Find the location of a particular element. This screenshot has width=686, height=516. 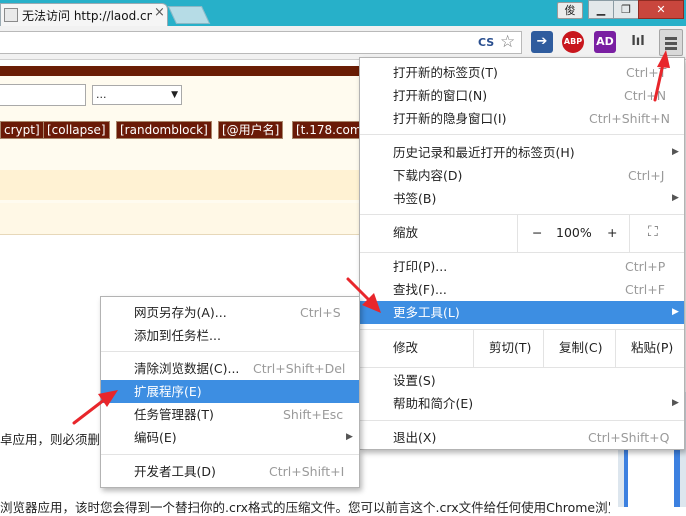

menu-item-exit: 退出(X) Ctrl+Shift+Q is located at coordinates (522, 437).